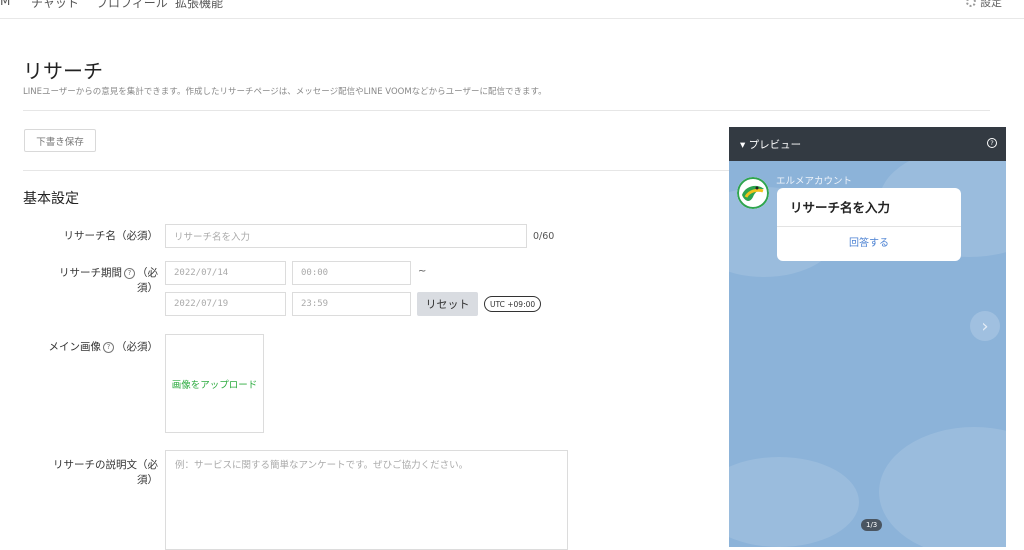  What do you see at coordinates (869, 241) in the screenshot?
I see `answer-button: 回答する` at bounding box center [869, 241].